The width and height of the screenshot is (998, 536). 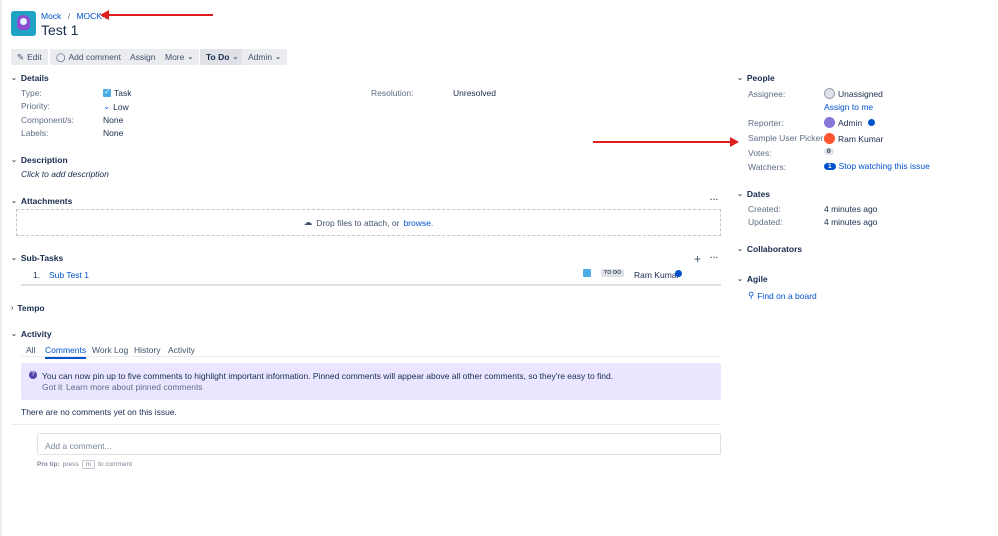 What do you see at coordinates (766, 123) in the screenshot?
I see `reporter-label: Reporter:` at bounding box center [766, 123].